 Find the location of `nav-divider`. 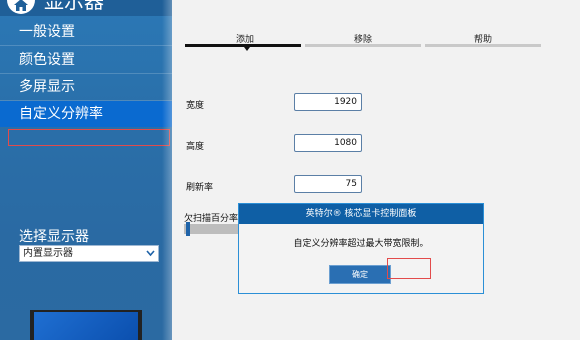

nav-divider is located at coordinates (86, 45).